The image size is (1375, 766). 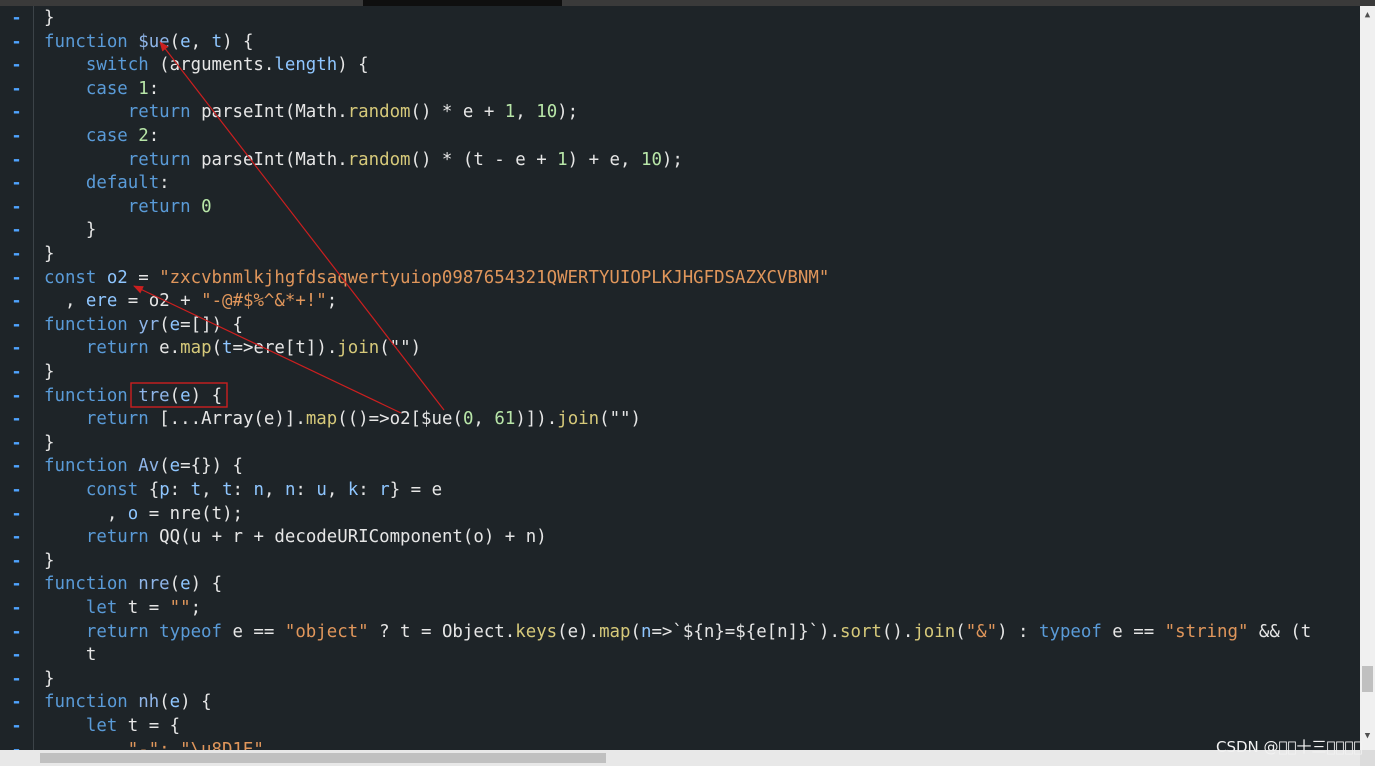 What do you see at coordinates (216, 65) in the screenshot?
I see `code-token: arguments` at bounding box center [216, 65].